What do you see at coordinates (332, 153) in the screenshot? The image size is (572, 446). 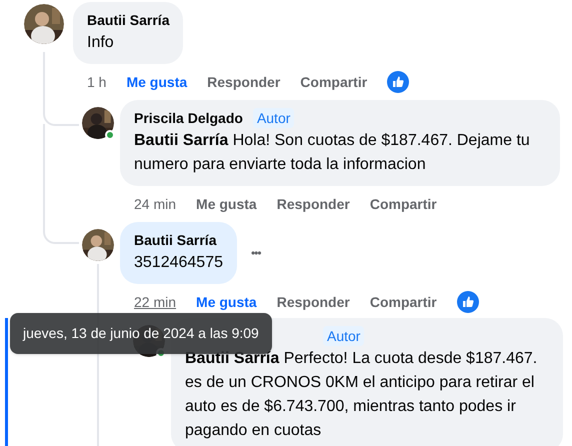 I see `comment-text: Bautii Sarría Hola! Son cuotas de $187.467. Dejame tu numero para enviarte toda la informacion` at bounding box center [332, 153].